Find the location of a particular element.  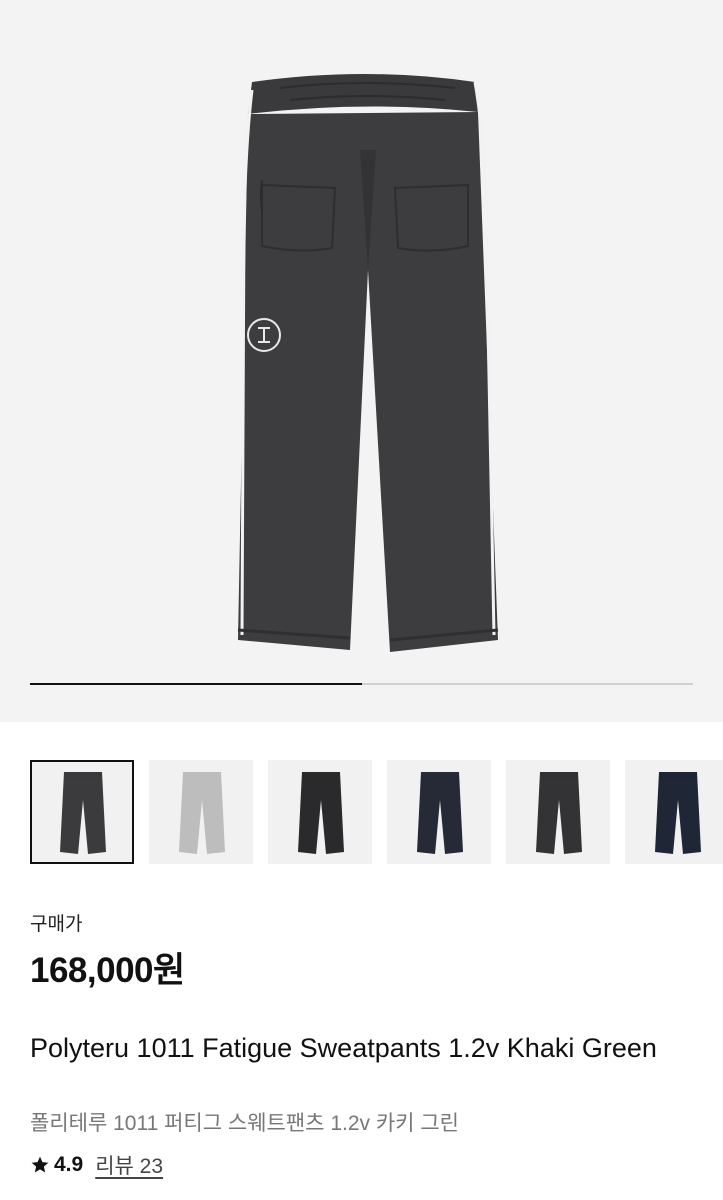

gallery-progress-fill is located at coordinates (196, 684).